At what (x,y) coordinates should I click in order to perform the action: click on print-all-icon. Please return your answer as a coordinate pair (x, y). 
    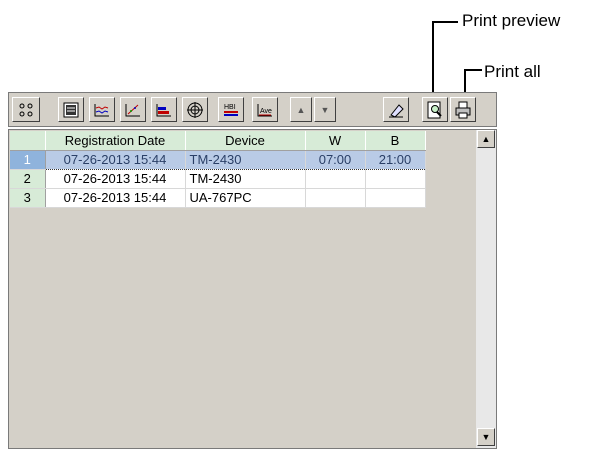
    Looking at the image, I should click on (463, 109).